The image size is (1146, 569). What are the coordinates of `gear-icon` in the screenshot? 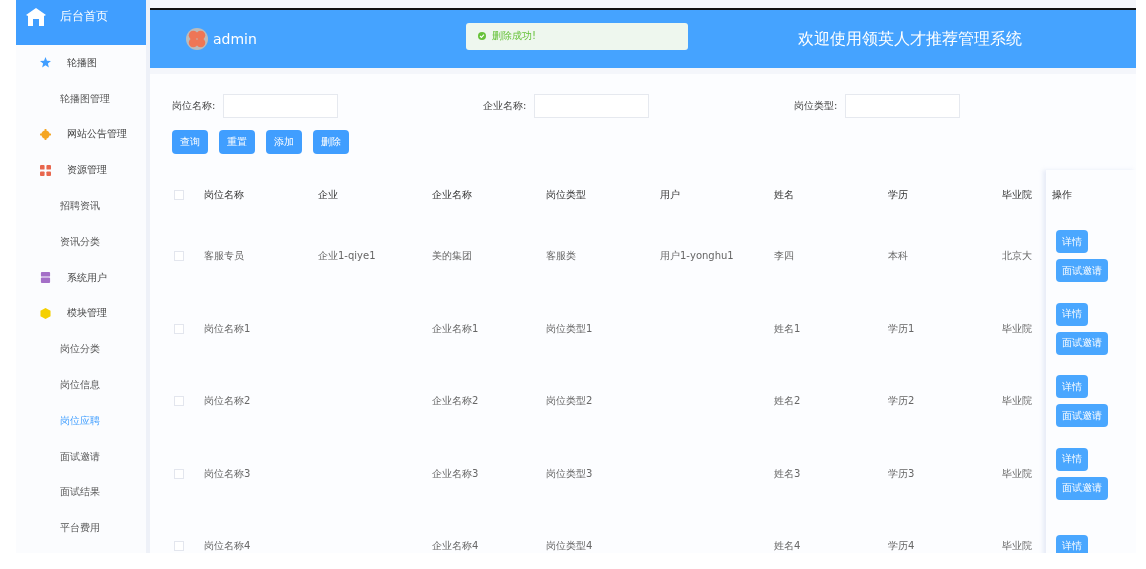 It's located at (45, 134).